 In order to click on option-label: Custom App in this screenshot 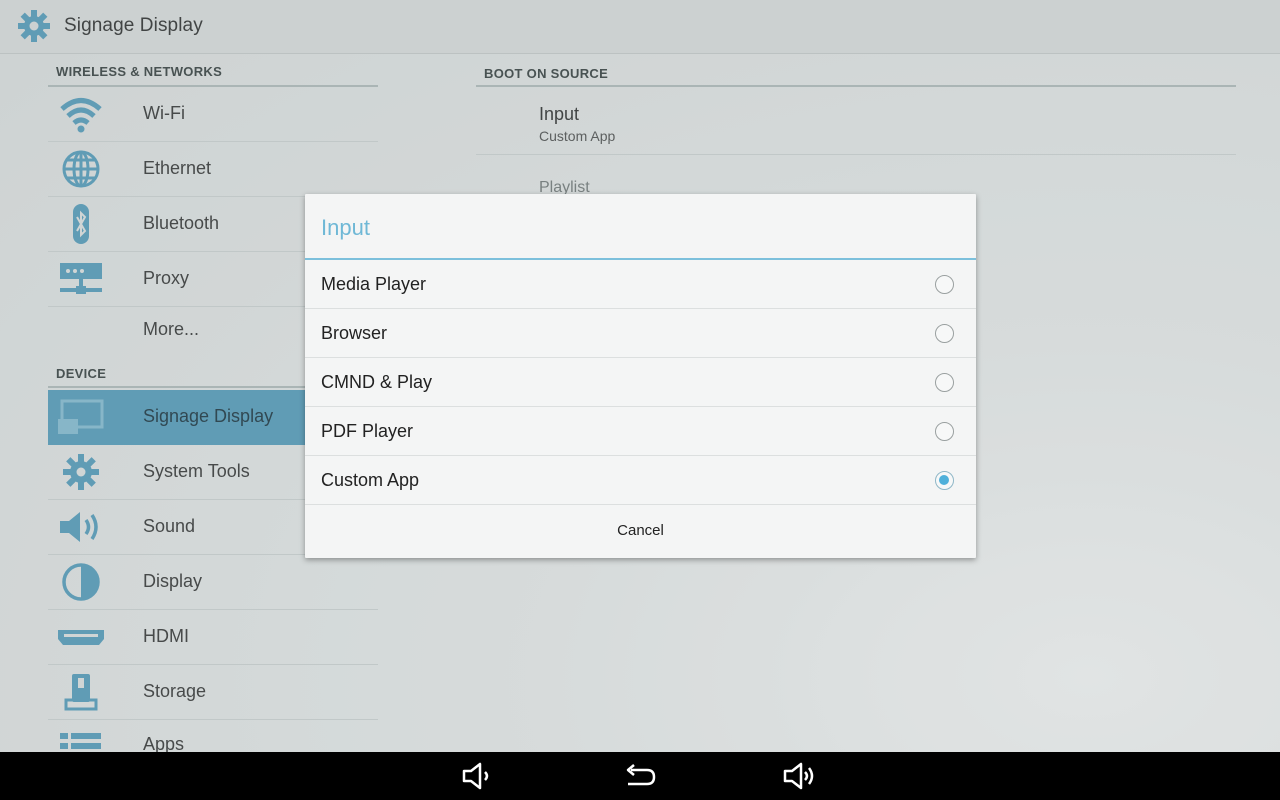, I will do `click(370, 480)`.